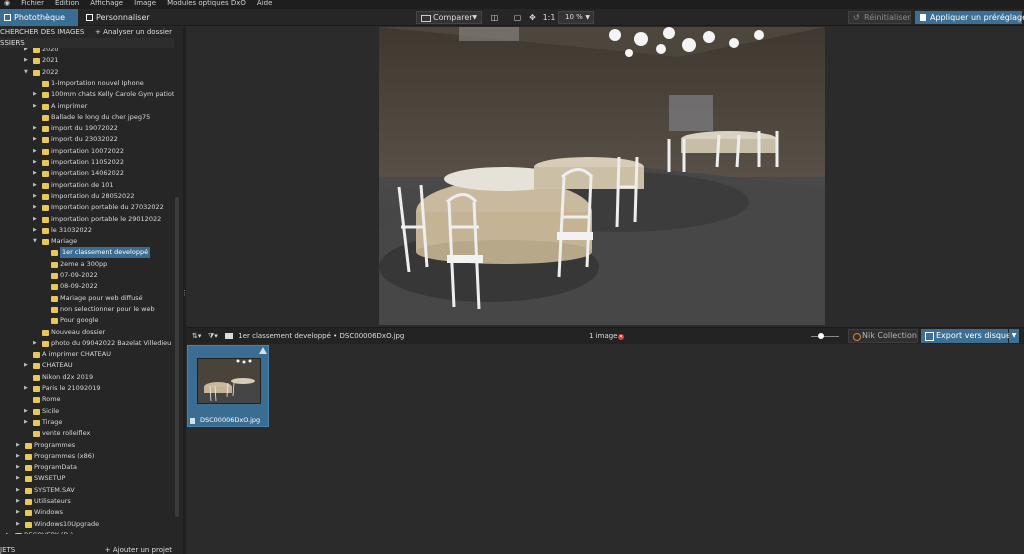  I want to click on folder-tree-item: ▶ le 31032022, so click(87, 230).